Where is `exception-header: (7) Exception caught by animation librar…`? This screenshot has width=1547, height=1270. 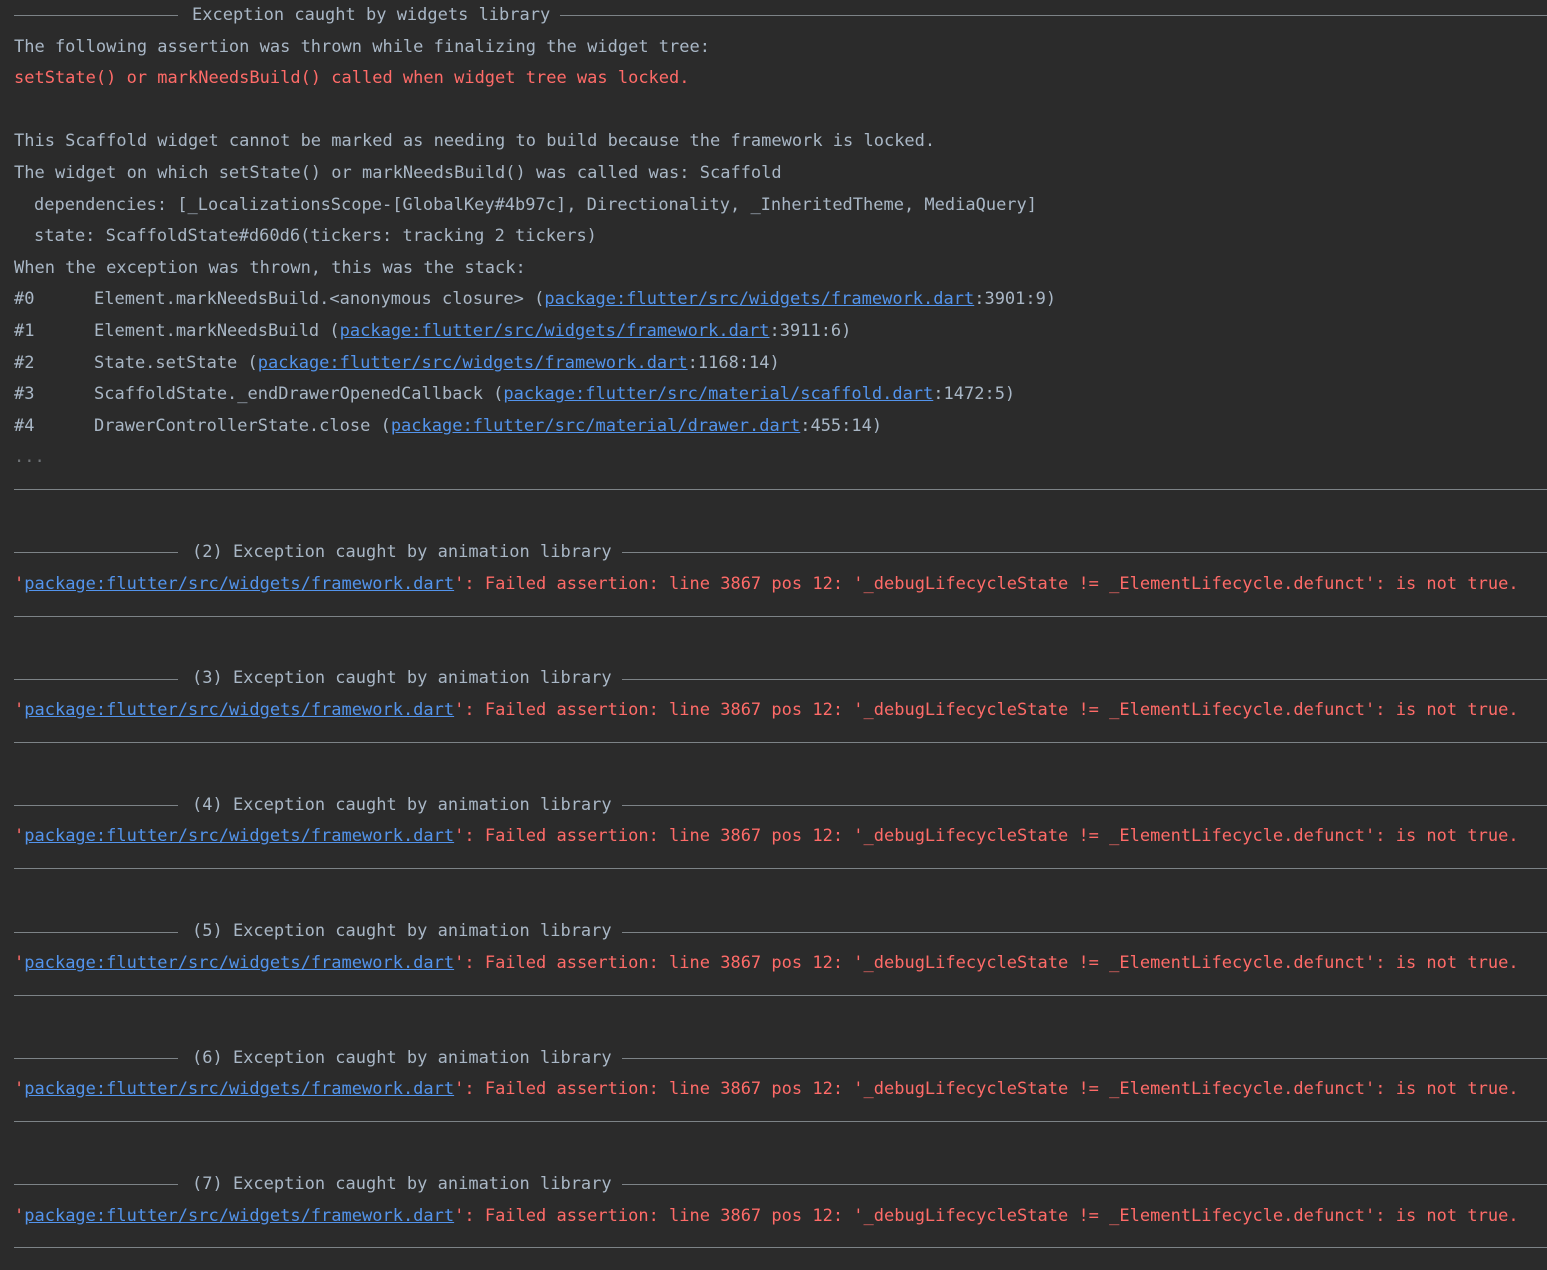 exception-header: (7) Exception caught by animation librar… is located at coordinates (780, 1185).